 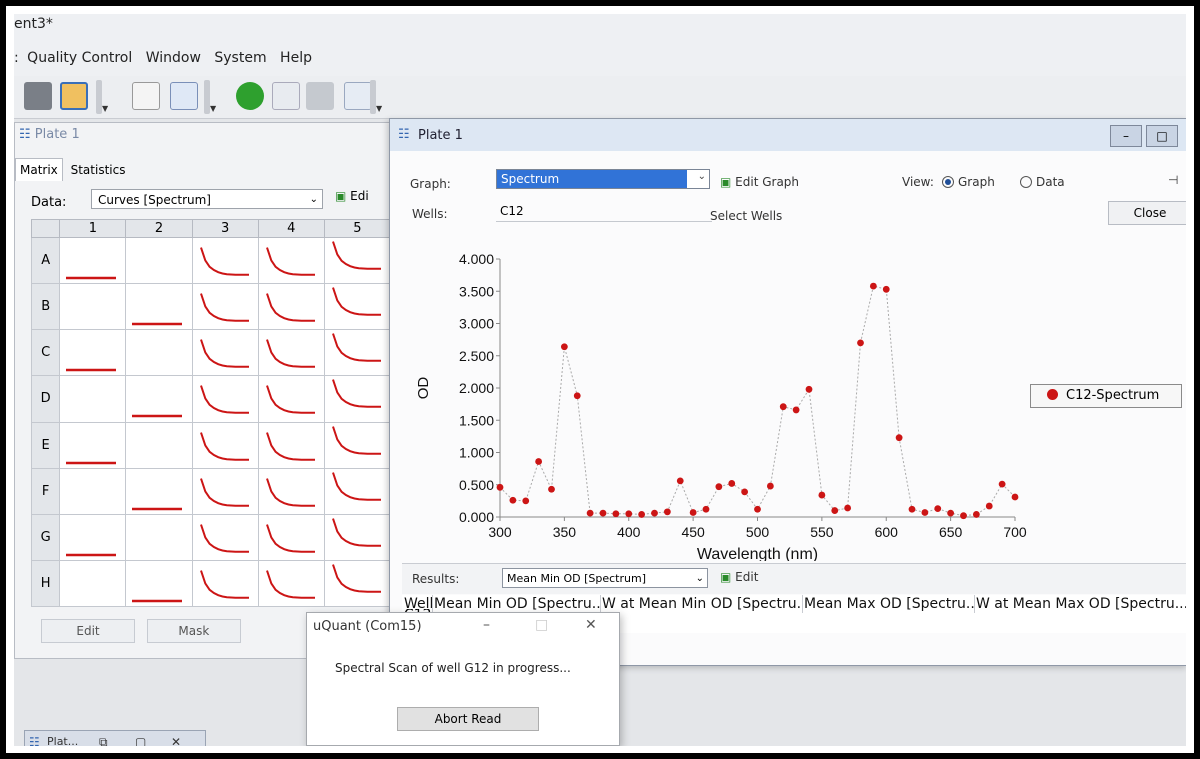 I want to click on data-select: Curves [Spectrum] ⌄, so click(x=207, y=199).